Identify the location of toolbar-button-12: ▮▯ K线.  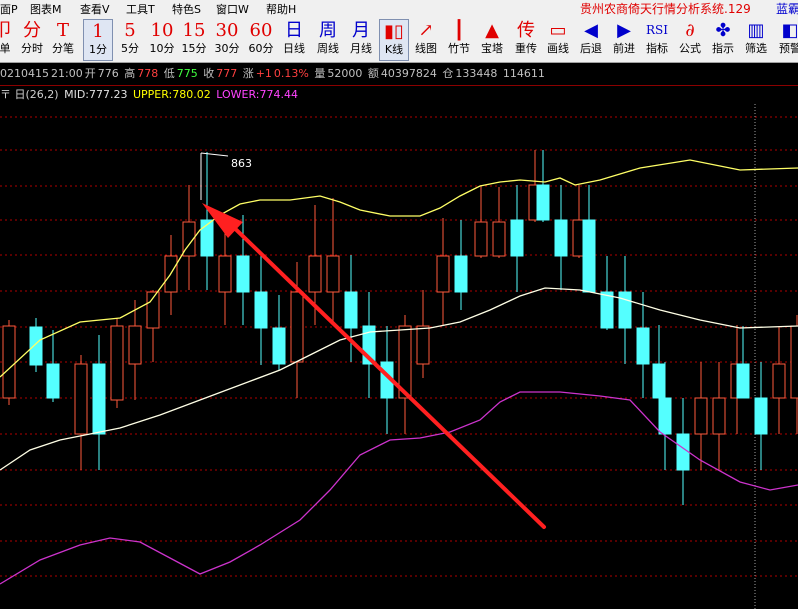
(394, 40).